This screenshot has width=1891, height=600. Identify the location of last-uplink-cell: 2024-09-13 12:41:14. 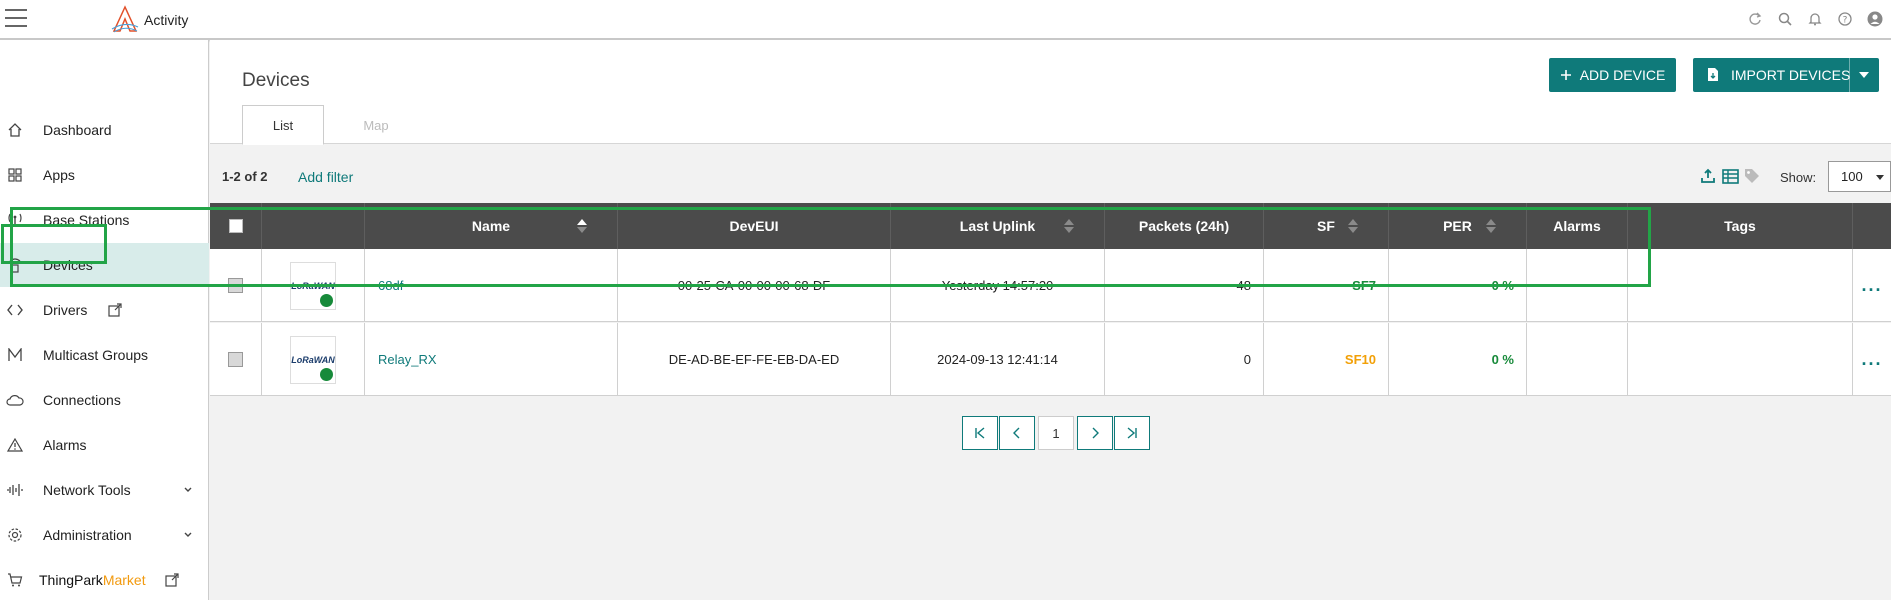
(998, 359).